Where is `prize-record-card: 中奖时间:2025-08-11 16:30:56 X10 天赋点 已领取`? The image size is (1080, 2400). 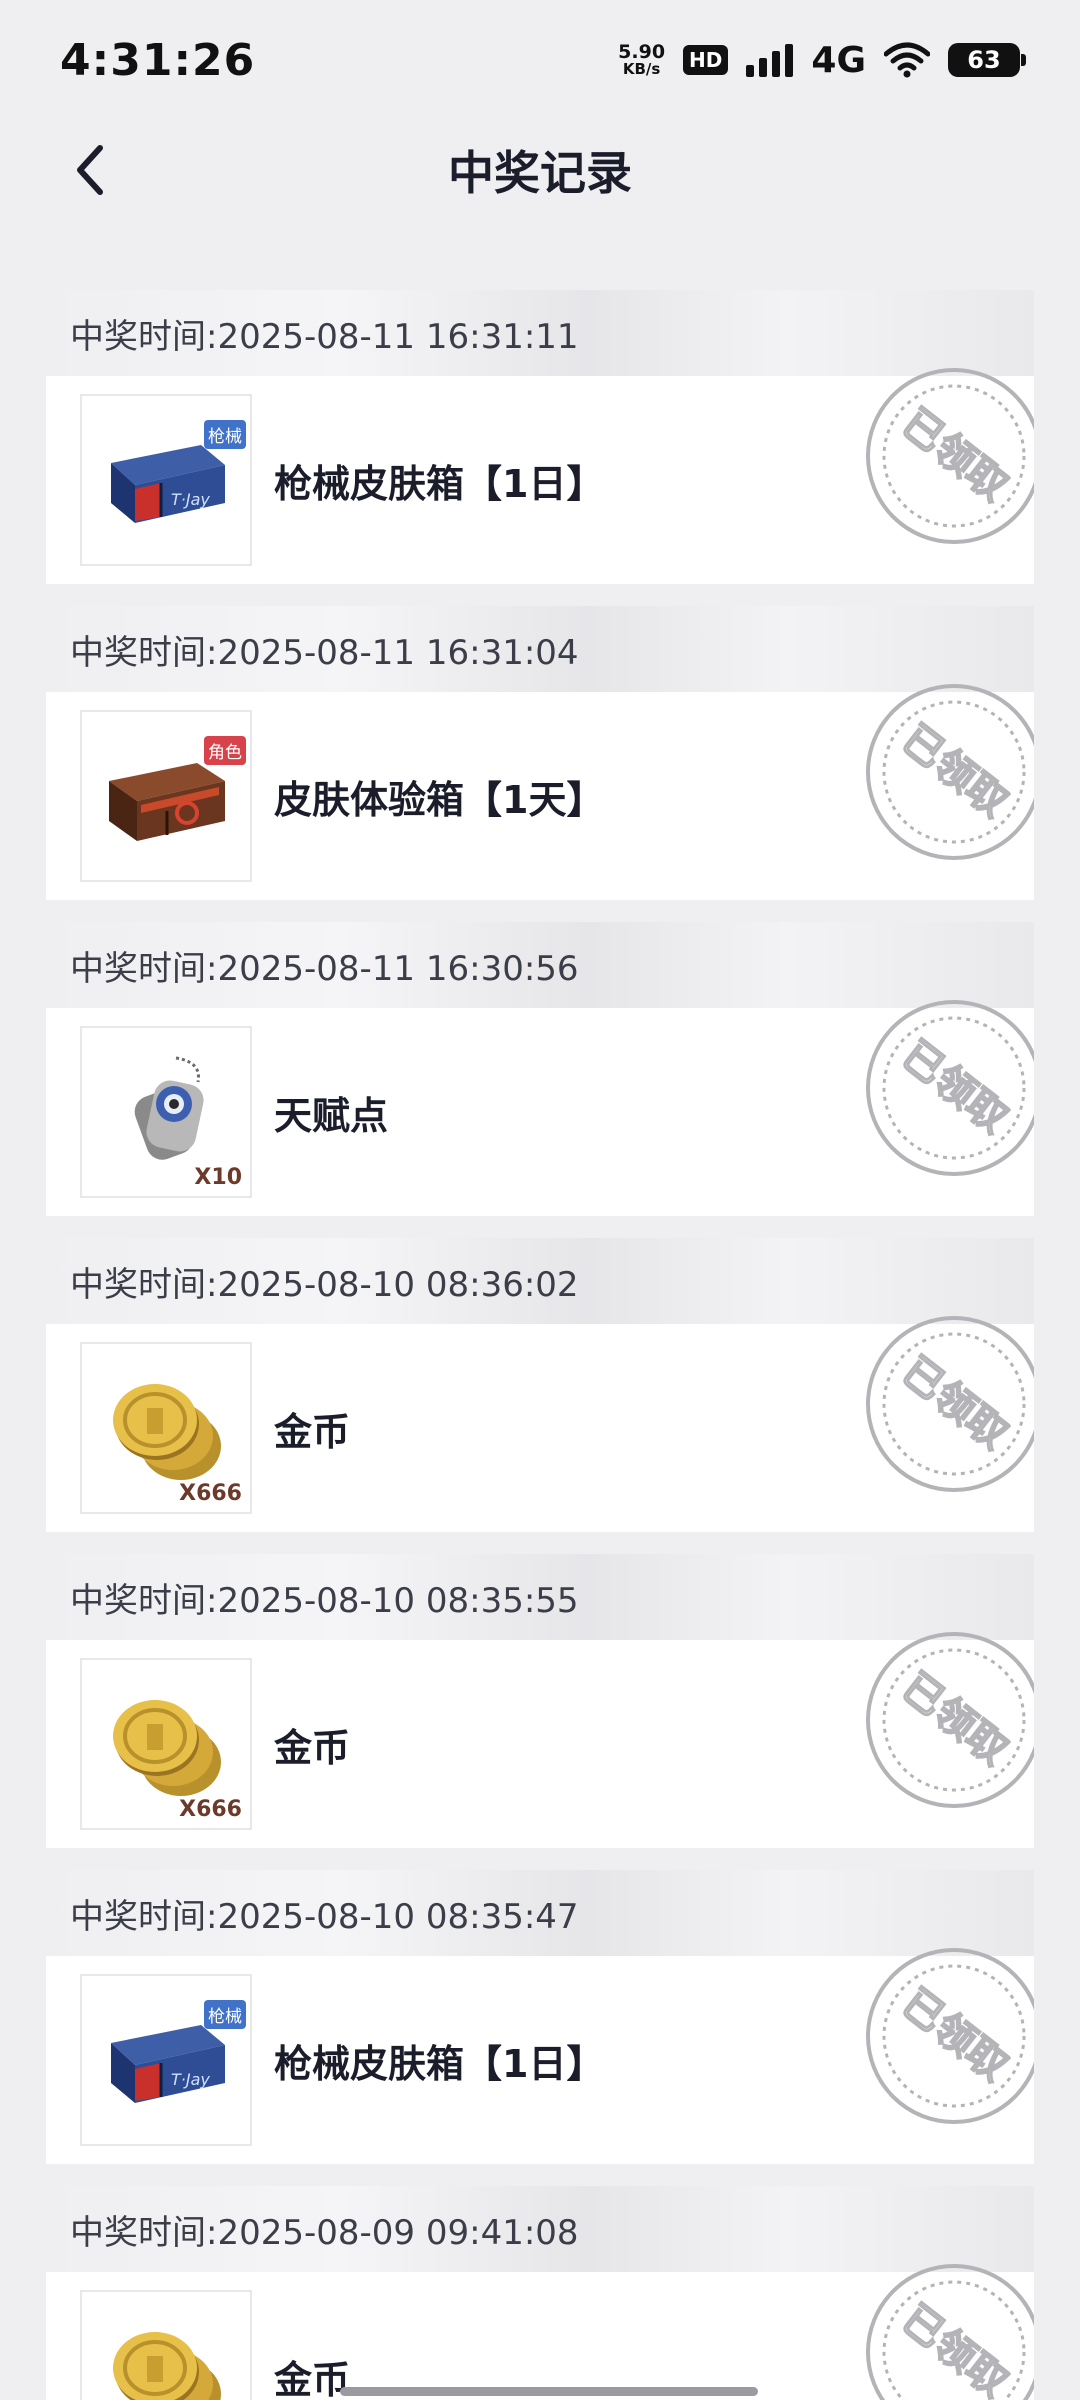
prize-record-card: 中奖时间:2025-08-11 16:30:56 X10 天赋点 已领取 is located at coordinates (540, 1069).